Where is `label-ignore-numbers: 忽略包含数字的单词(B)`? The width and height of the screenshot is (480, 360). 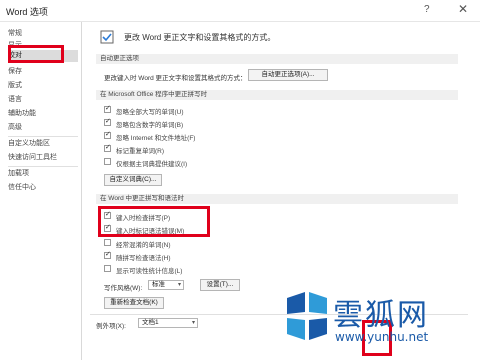 label-ignore-numbers: 忽略包含数字的单词(B) is located at coordinates (150, 125).